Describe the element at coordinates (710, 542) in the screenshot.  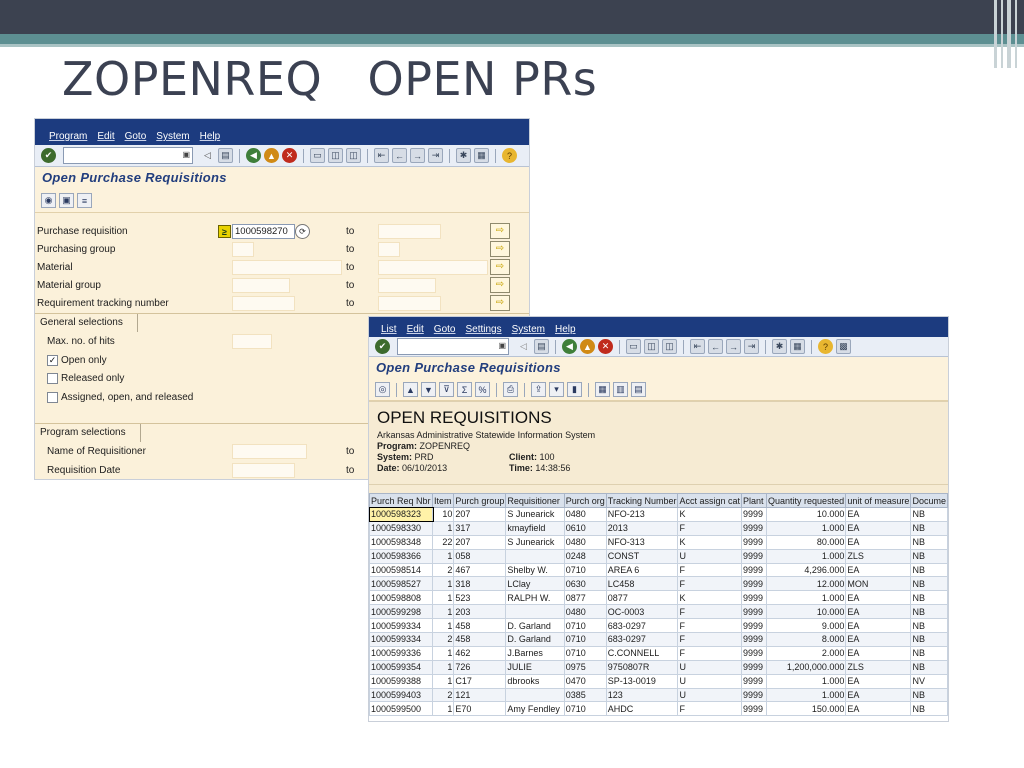
I see `table-cell: K` at that location.